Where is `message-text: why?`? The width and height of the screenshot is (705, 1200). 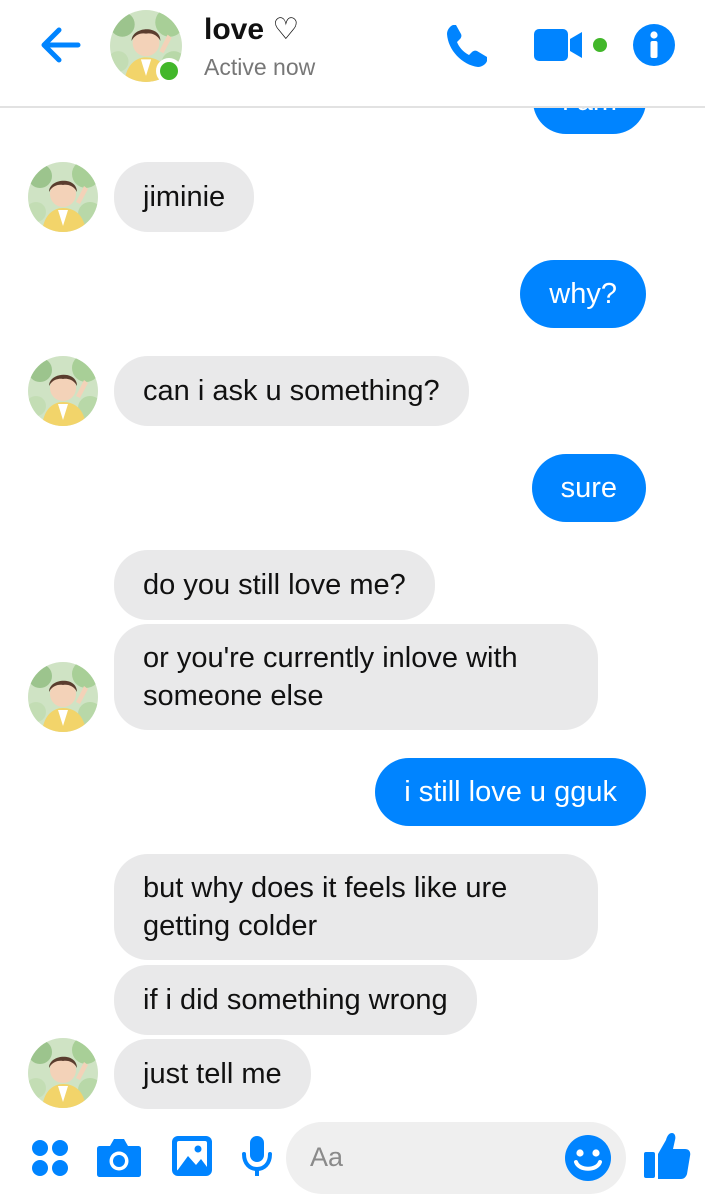
message-text: why? is located at coordinates (583, 294).